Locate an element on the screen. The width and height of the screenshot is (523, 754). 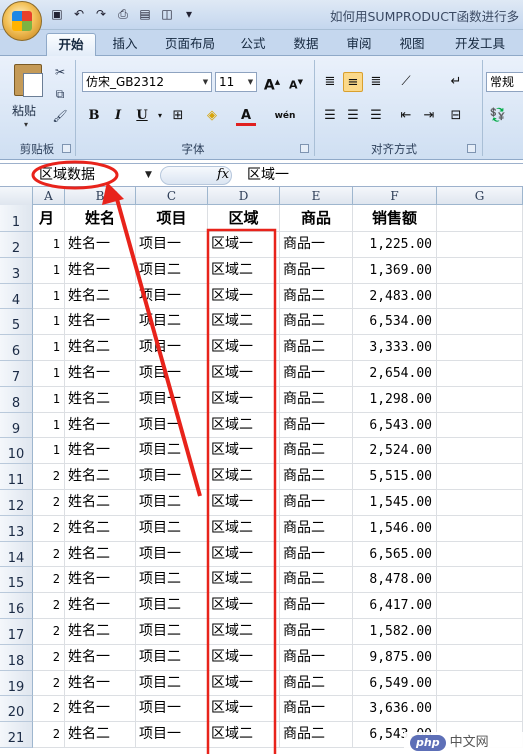
cell-g11 is located at coordinates (480, 477).